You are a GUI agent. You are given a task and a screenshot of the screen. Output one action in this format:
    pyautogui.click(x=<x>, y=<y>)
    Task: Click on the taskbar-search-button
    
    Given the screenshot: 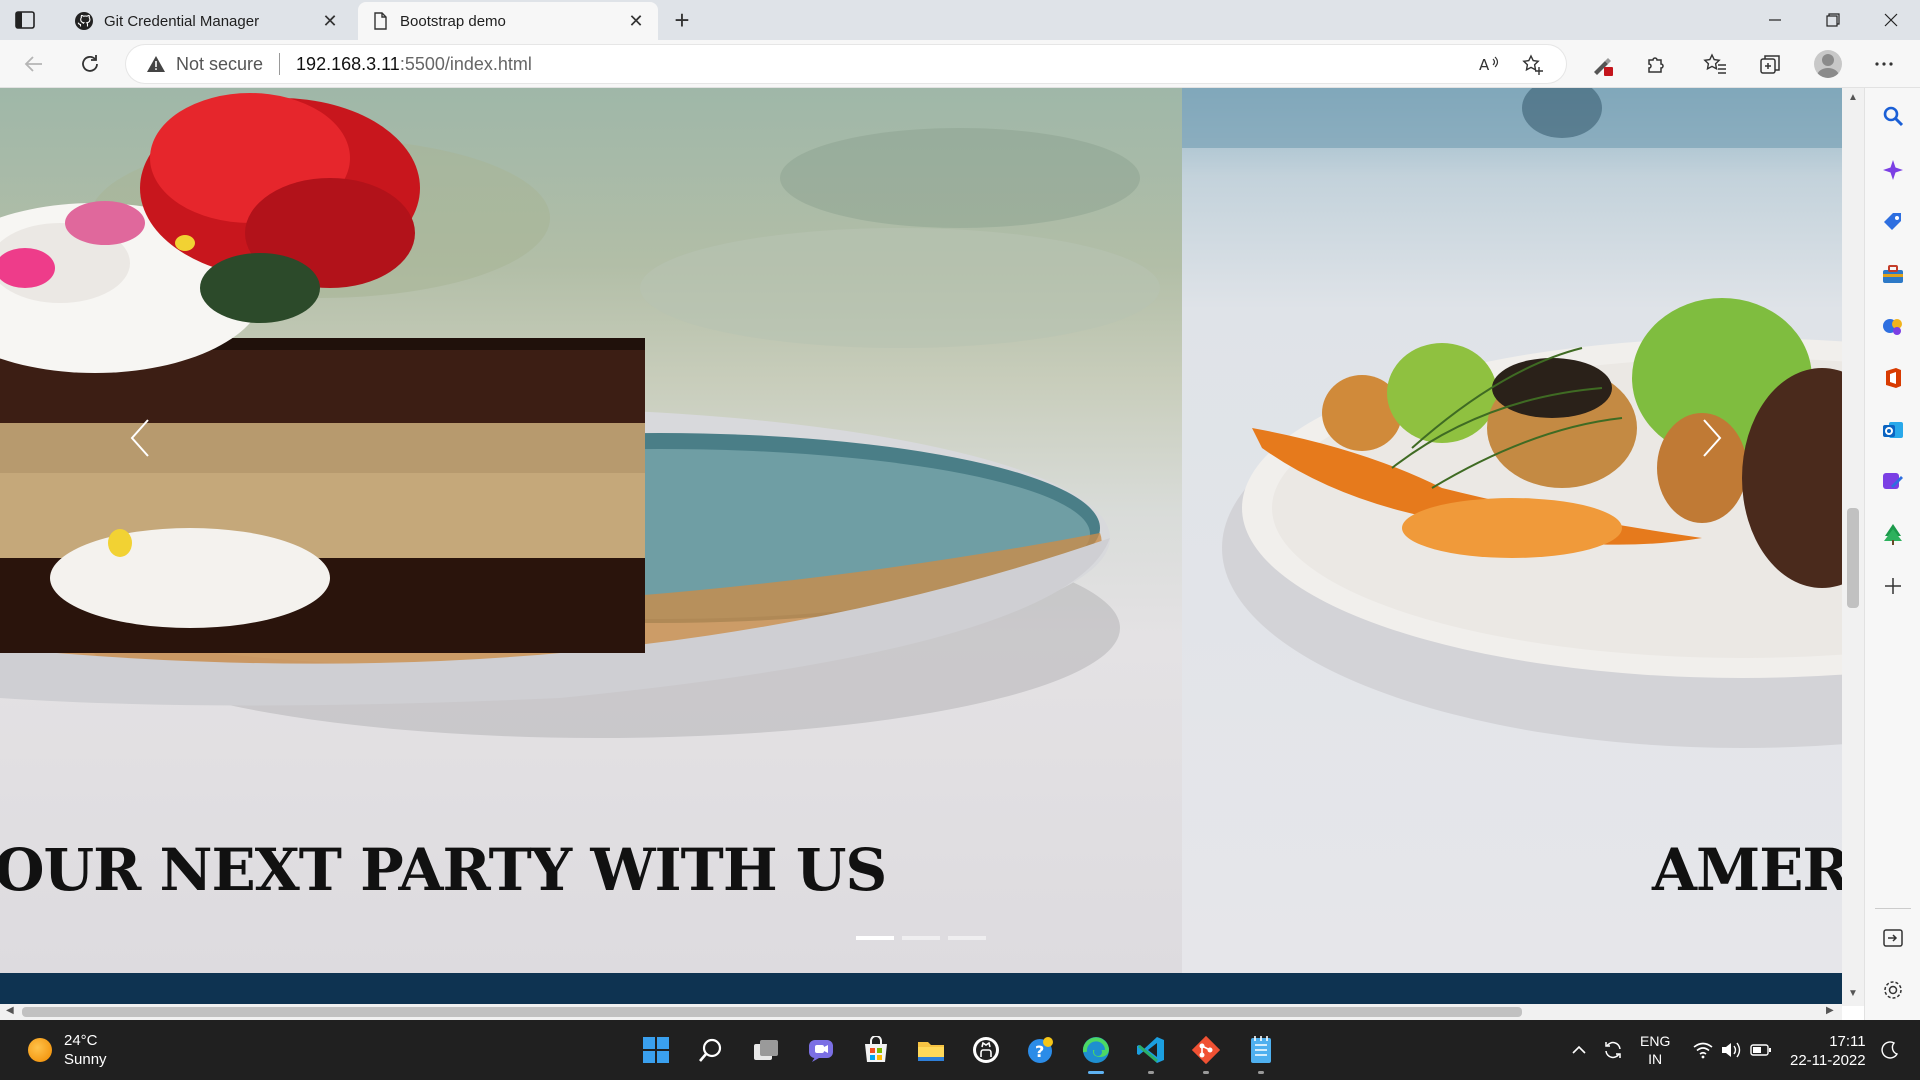 What is the action you would take?
    pyautogui.click(x=711, y=1050)
    